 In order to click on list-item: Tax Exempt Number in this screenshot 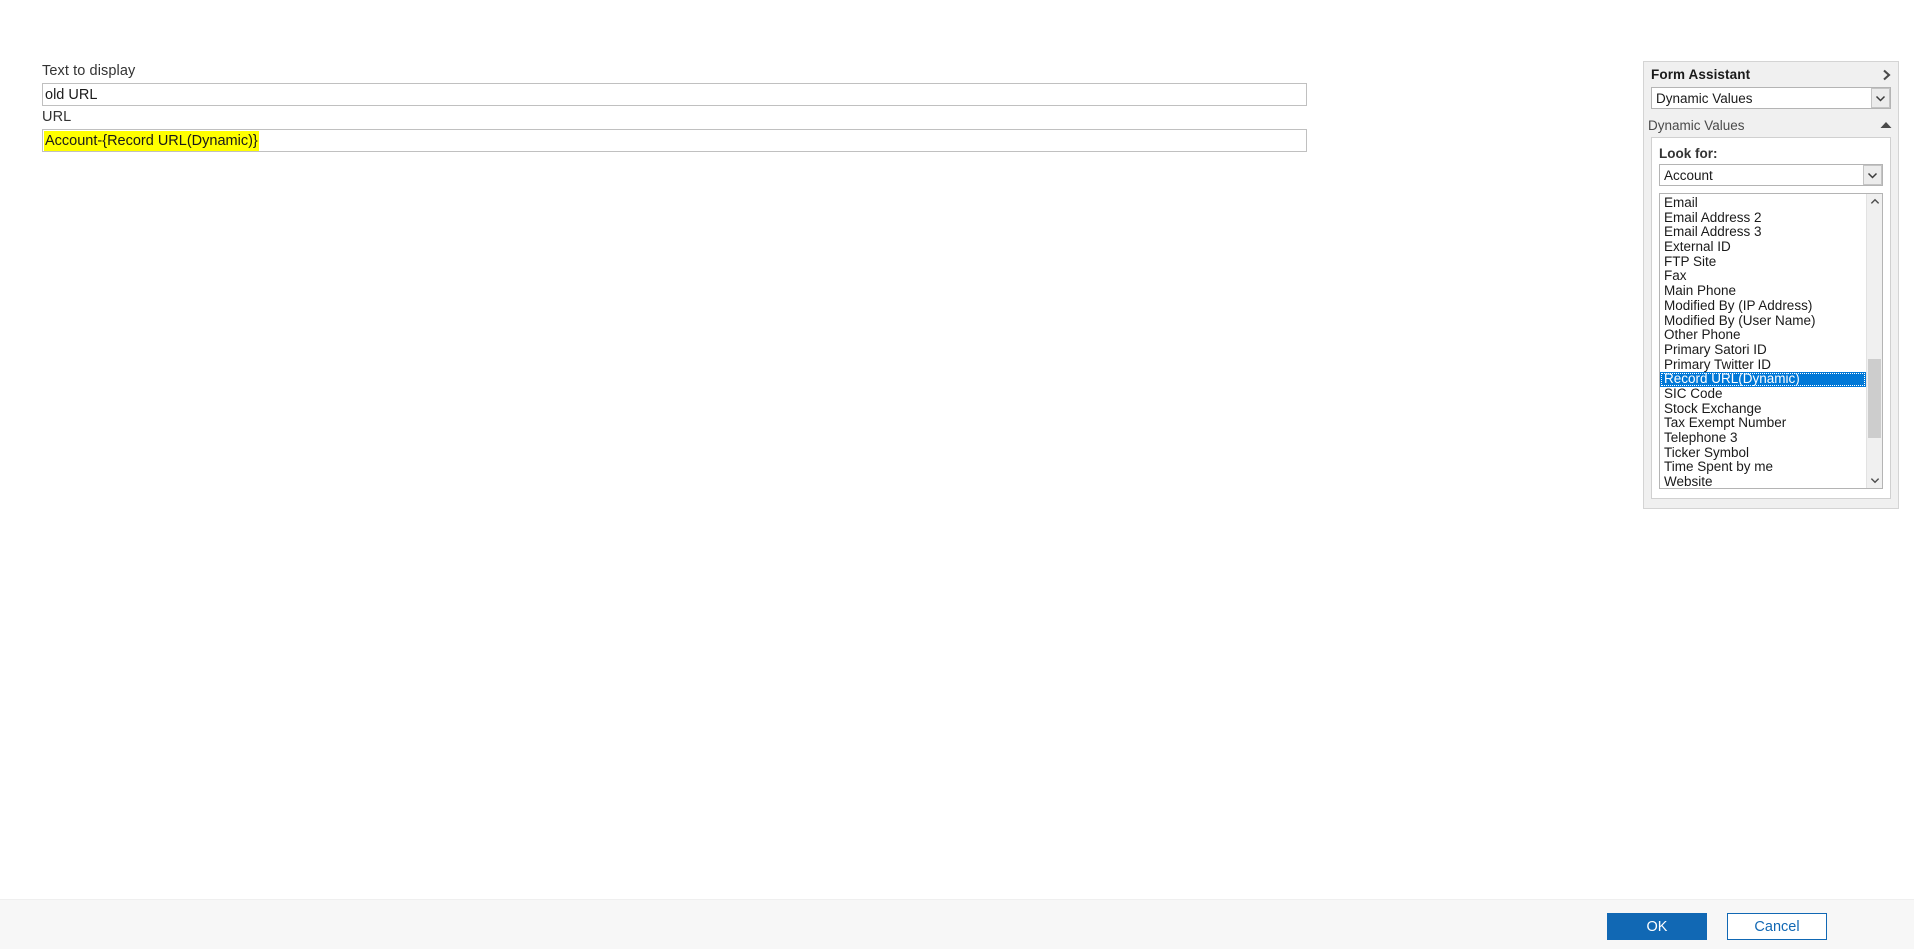, I will do `click(1763, 423)`.